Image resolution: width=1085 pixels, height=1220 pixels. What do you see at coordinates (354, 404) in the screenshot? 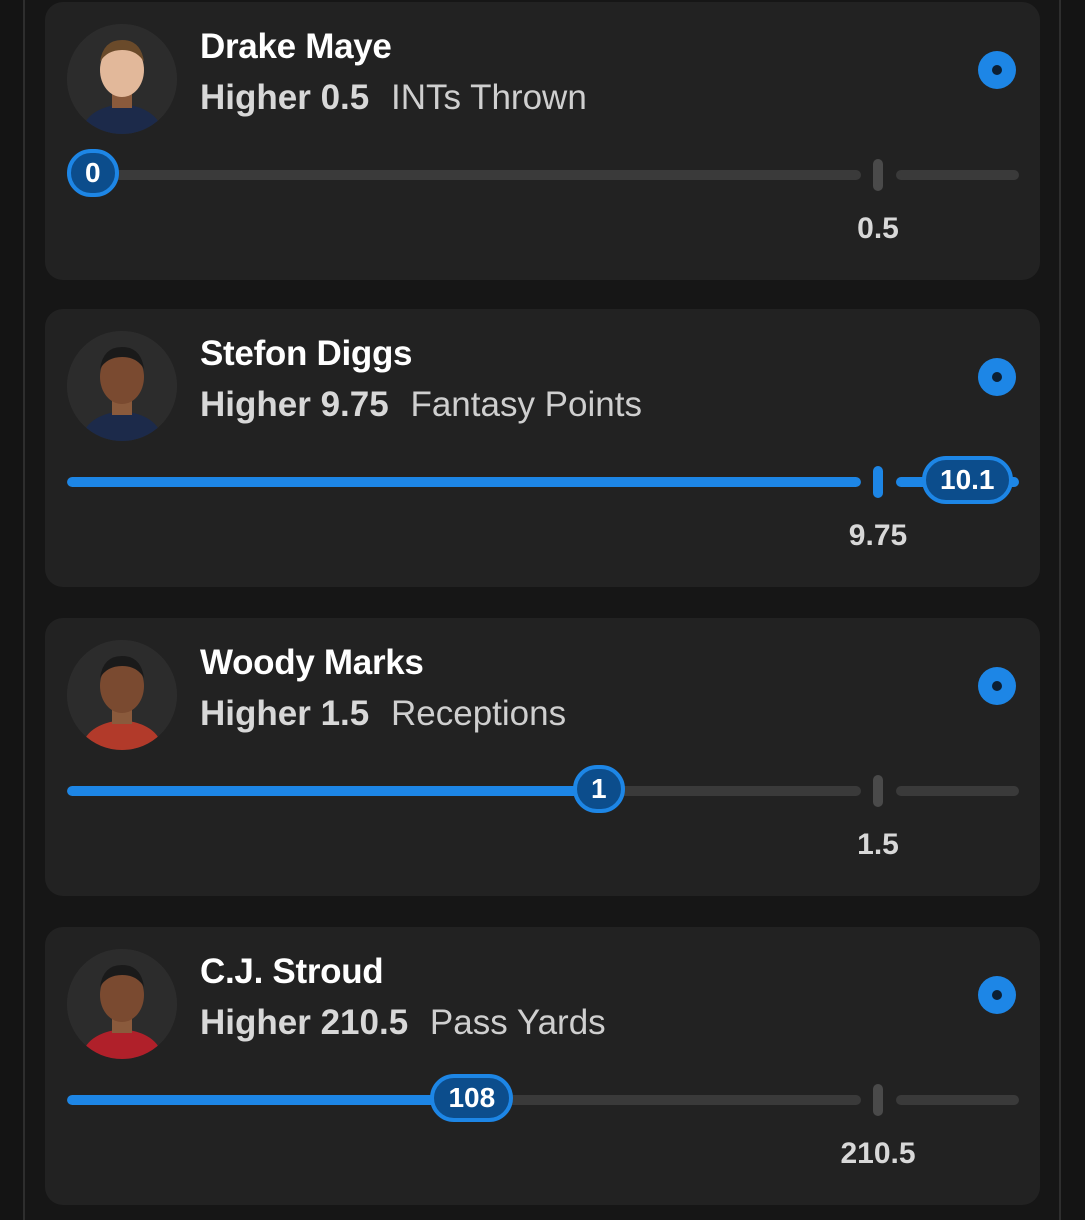
I see `prop-target: 9.75` at bounding box center [354, 404].